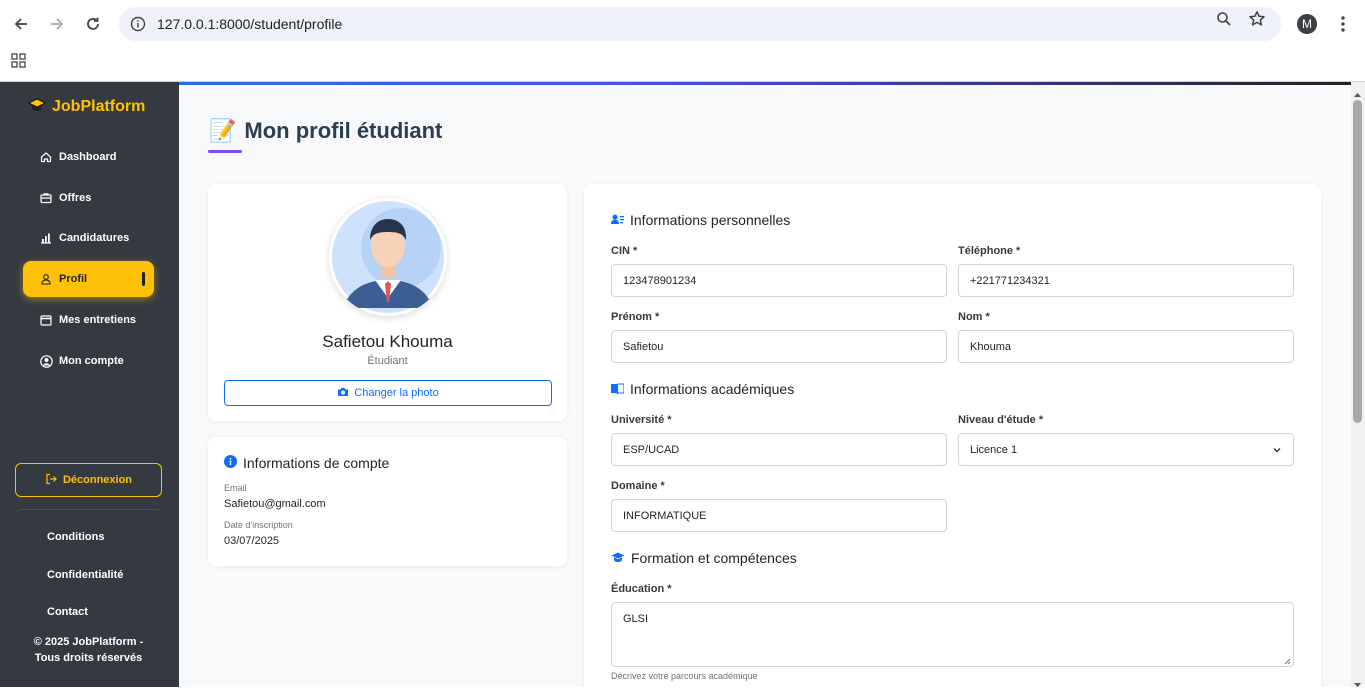  What do you see at coordinates (710, 220) in the screenshot?
I see `personal-info-title-text: Informations personnelles` at bounding box center [710, 220].